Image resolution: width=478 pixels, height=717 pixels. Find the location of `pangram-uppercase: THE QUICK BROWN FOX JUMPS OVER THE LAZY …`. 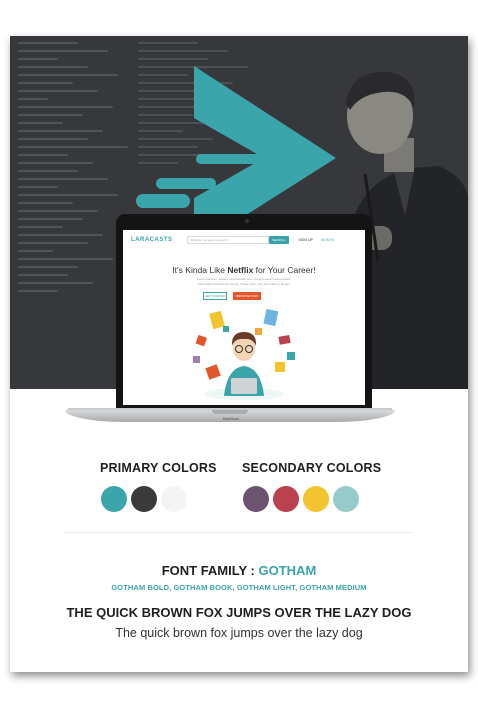

pangram-uppercase: THE QUICK BROWN FOX JUMPS OVER THE LAZY … is located at coordinates (239, 612).